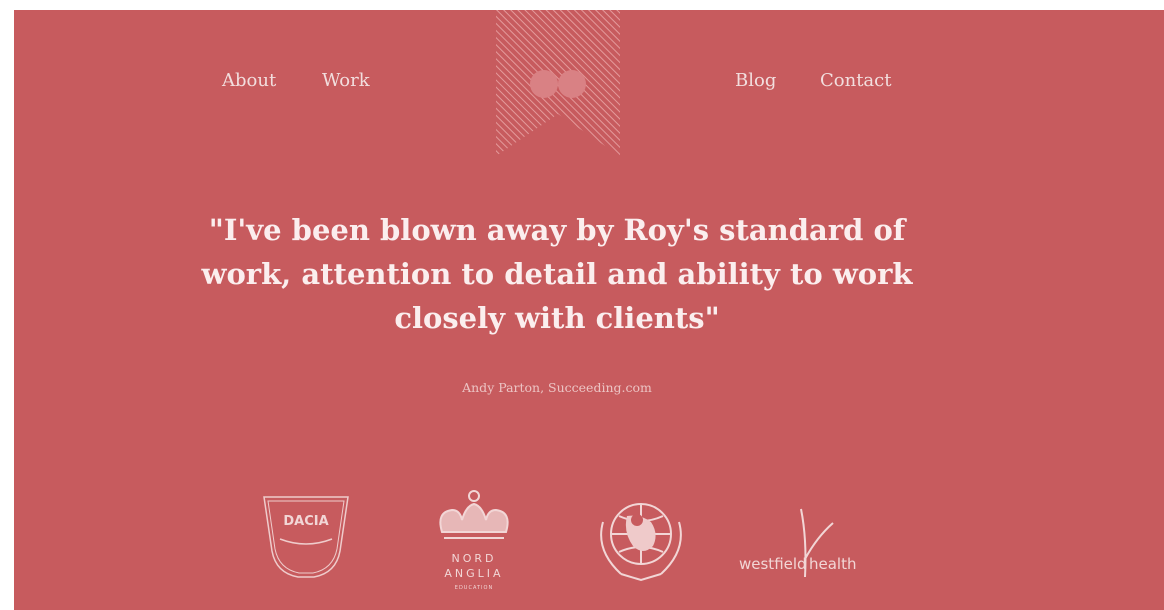  I want to click on nav-link-work: Work, so click(346, 80).